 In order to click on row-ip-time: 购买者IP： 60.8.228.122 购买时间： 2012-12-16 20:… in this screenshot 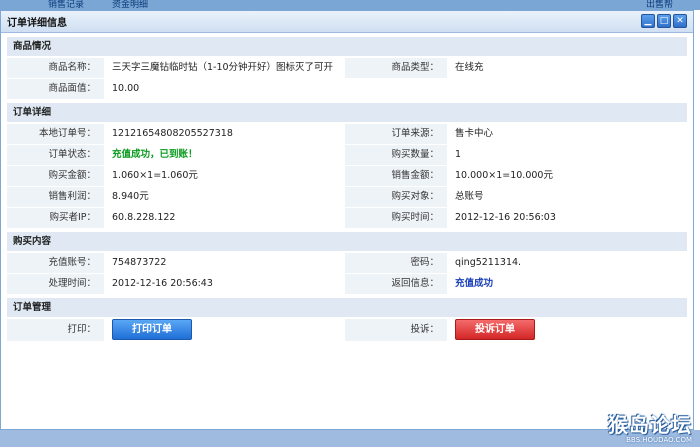, I will do `click(347, 218)`.